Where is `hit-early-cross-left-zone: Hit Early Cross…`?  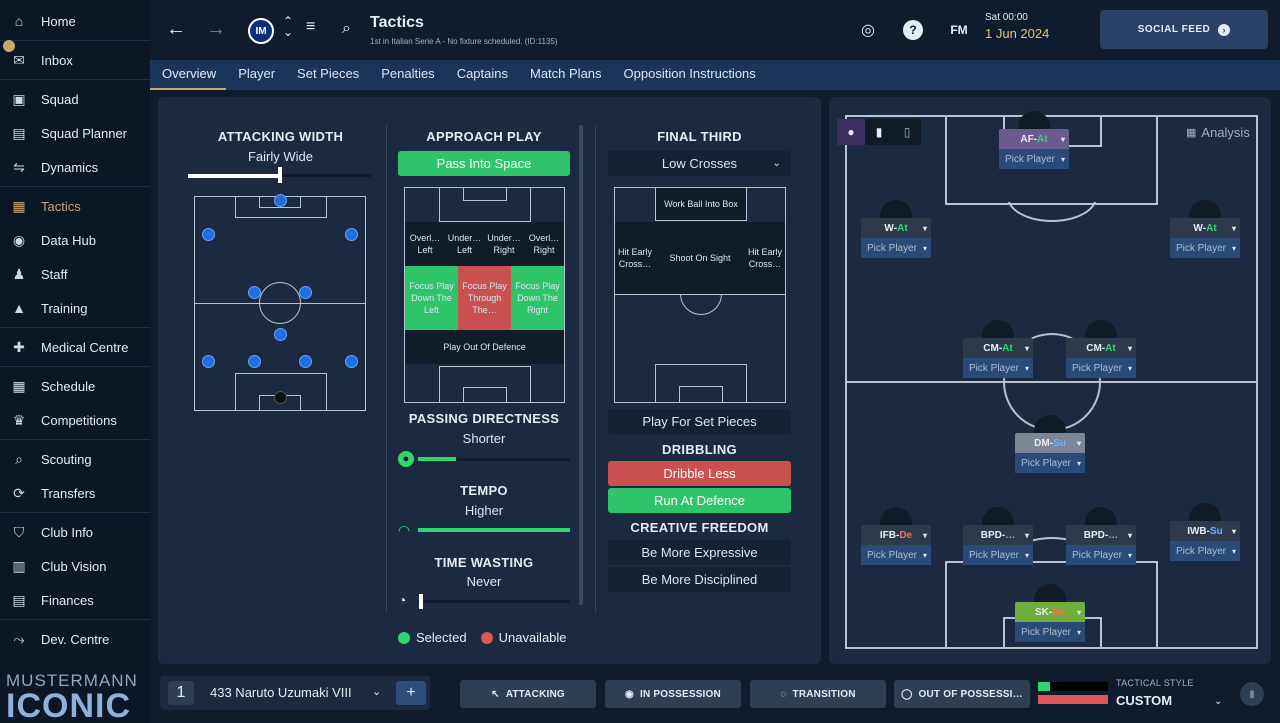
hit-early-cross-left-zone: Hit Early Cross… is located at coordinates (635, 258).